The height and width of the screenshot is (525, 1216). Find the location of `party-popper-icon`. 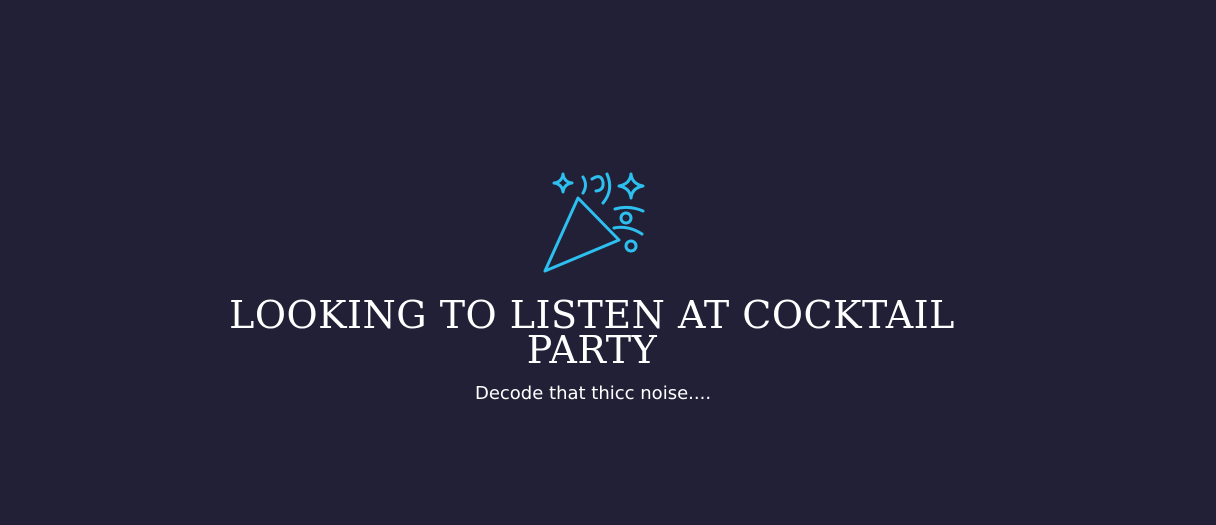

party-popper-icon is located at coordinates (594, 223).